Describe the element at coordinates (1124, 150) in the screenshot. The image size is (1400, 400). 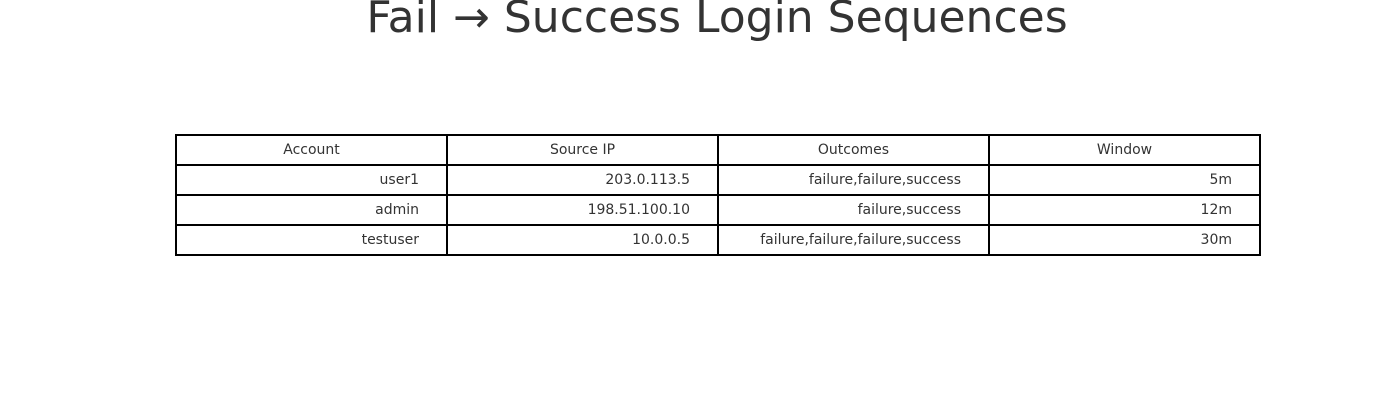
I see `column-header-window: Window` at that location.